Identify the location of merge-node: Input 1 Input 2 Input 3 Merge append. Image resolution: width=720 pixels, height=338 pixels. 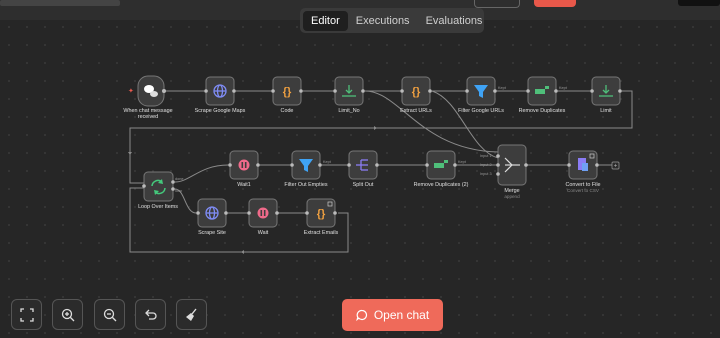
(504, 171).